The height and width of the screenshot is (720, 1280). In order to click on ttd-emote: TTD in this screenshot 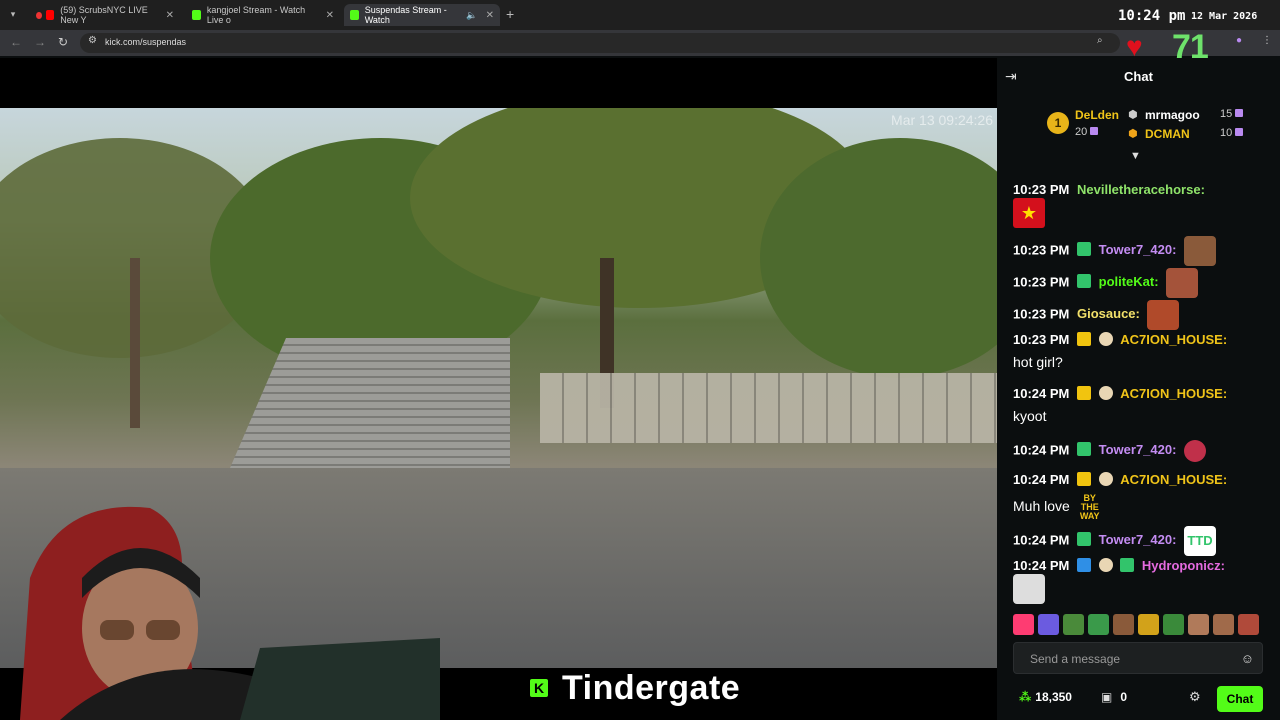, I will do `click(1200, 541)`.